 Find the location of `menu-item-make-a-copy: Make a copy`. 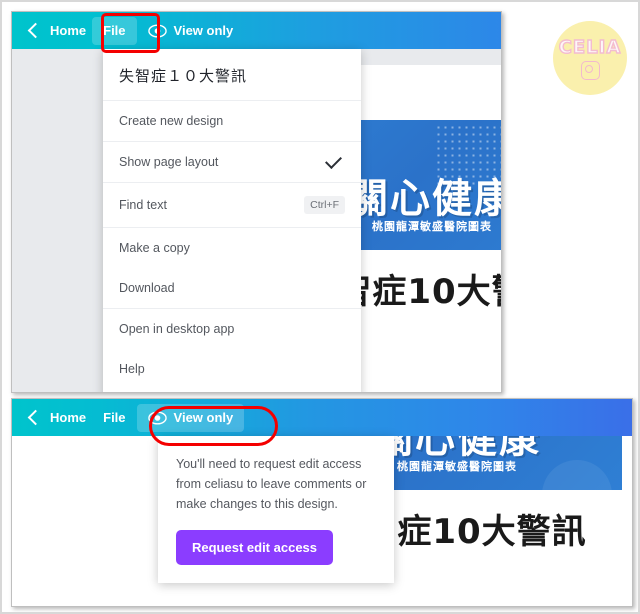

menu-item-make-a-copy: Make a copy is located at coordinates (232, 248).